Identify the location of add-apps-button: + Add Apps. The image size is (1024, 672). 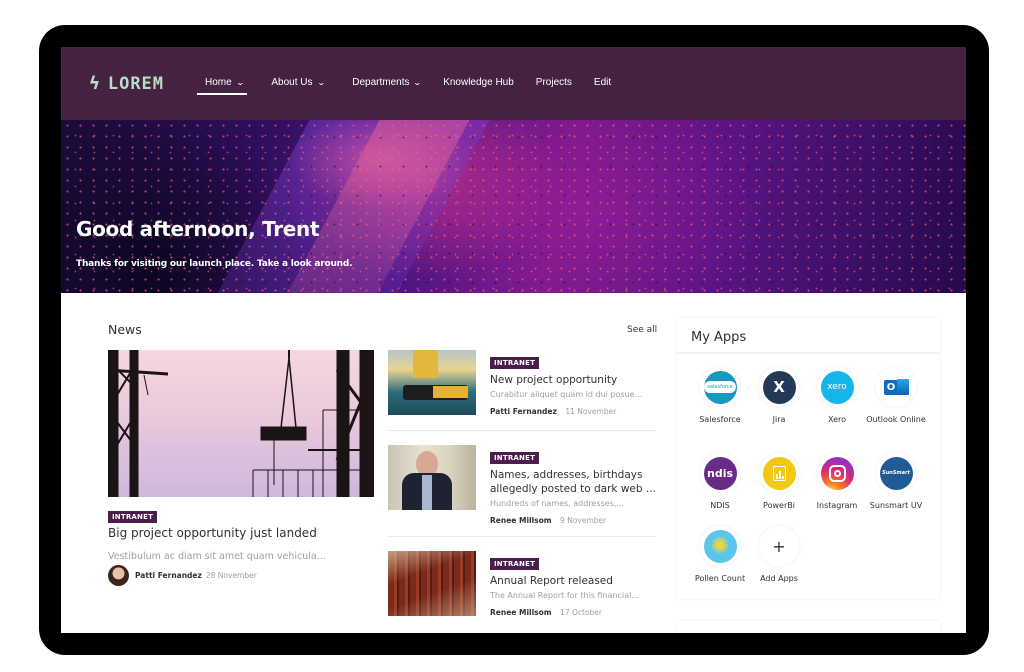
(779, 555).